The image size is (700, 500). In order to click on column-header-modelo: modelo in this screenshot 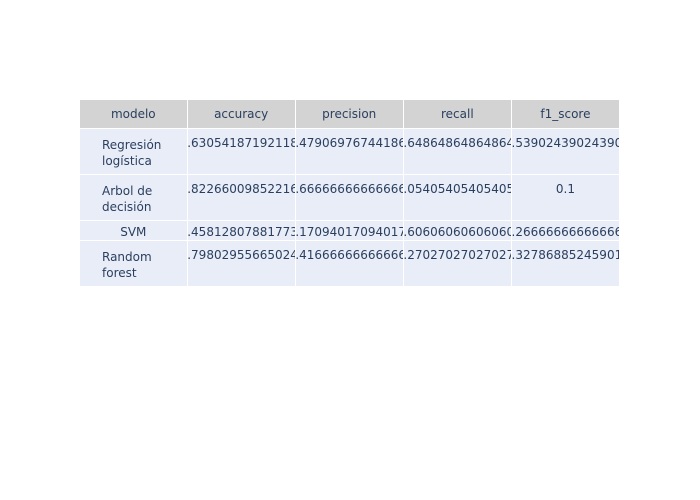, I will do `click(134, 114)`.